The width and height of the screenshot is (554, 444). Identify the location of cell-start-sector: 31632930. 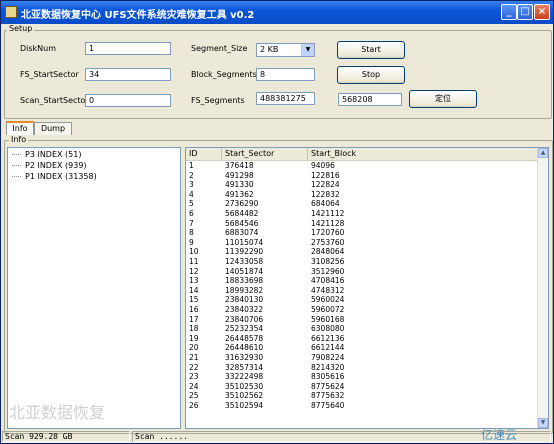
(244, 357).